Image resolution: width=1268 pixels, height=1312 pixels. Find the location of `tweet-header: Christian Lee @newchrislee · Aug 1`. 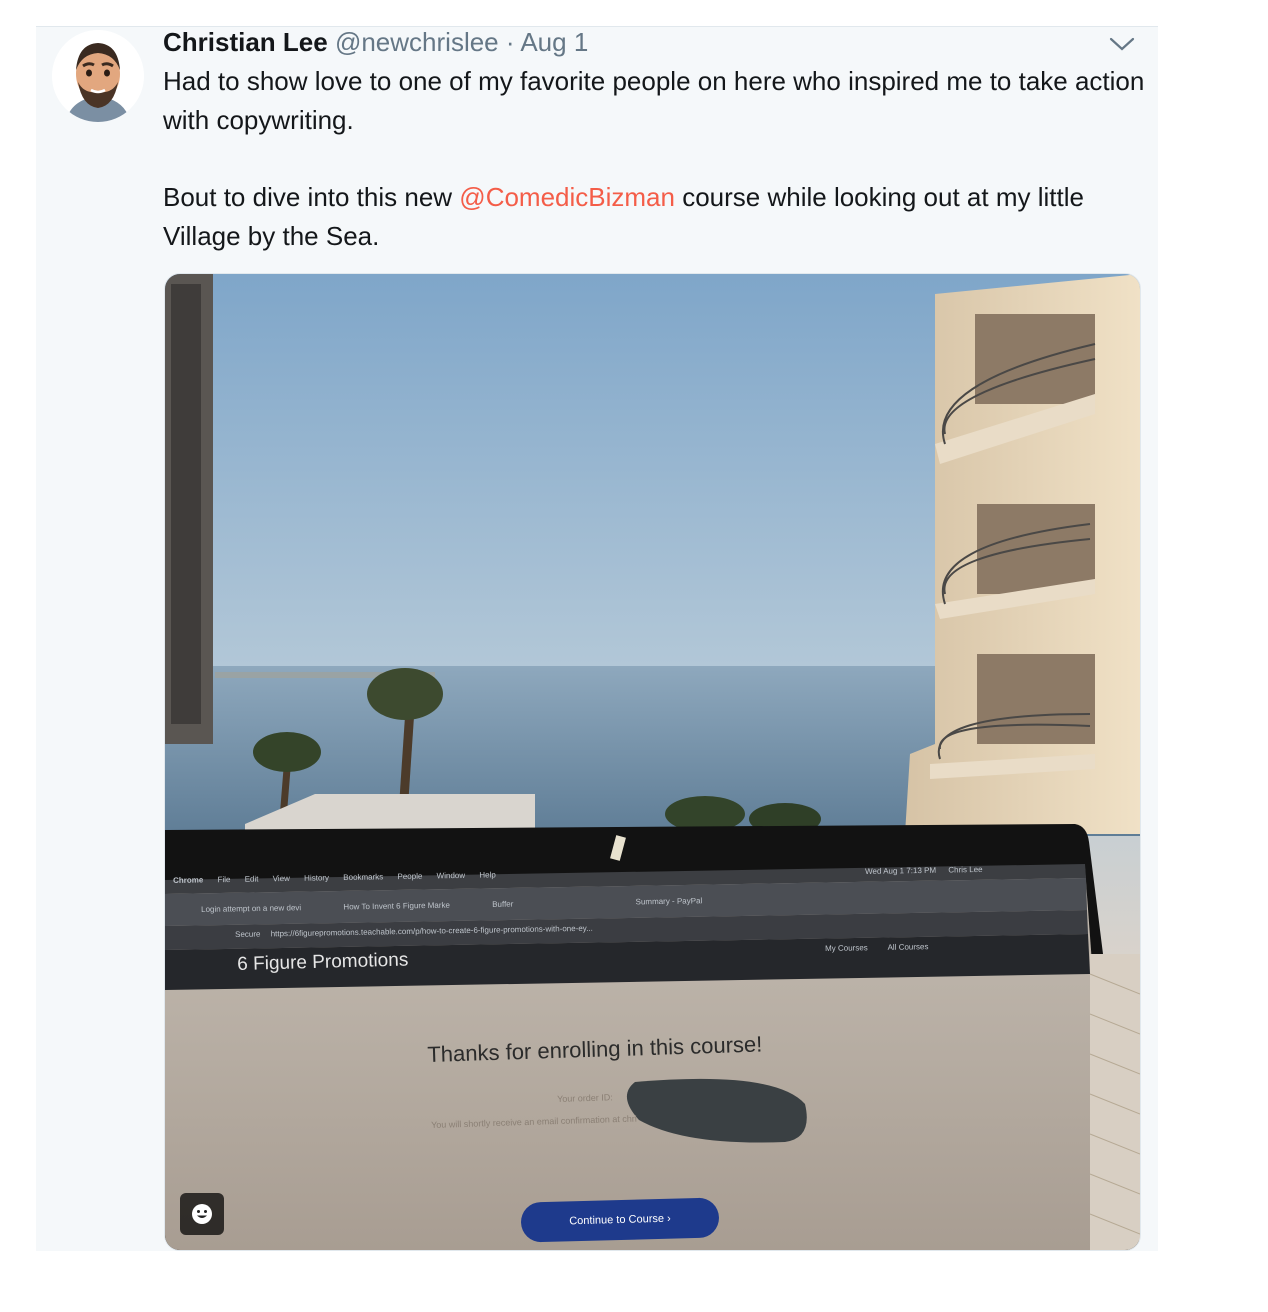

tweet-header: Christian Lee @newchrislee · Aug 1 is located at coordinates (375, 42).